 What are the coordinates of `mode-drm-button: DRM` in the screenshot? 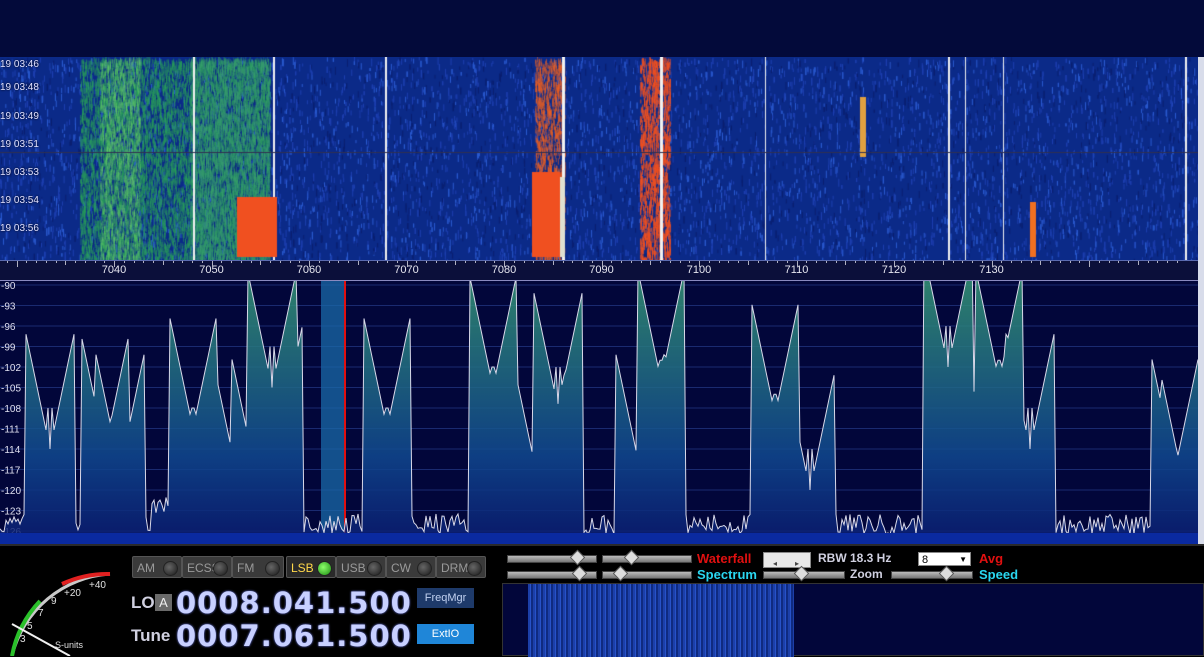 It's located at (461, 567).